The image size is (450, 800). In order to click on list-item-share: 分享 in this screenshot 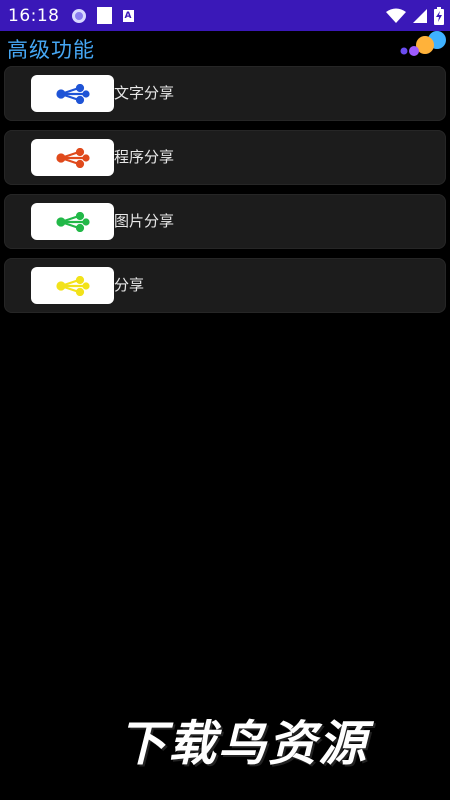, I will do `click(225, 285)`.